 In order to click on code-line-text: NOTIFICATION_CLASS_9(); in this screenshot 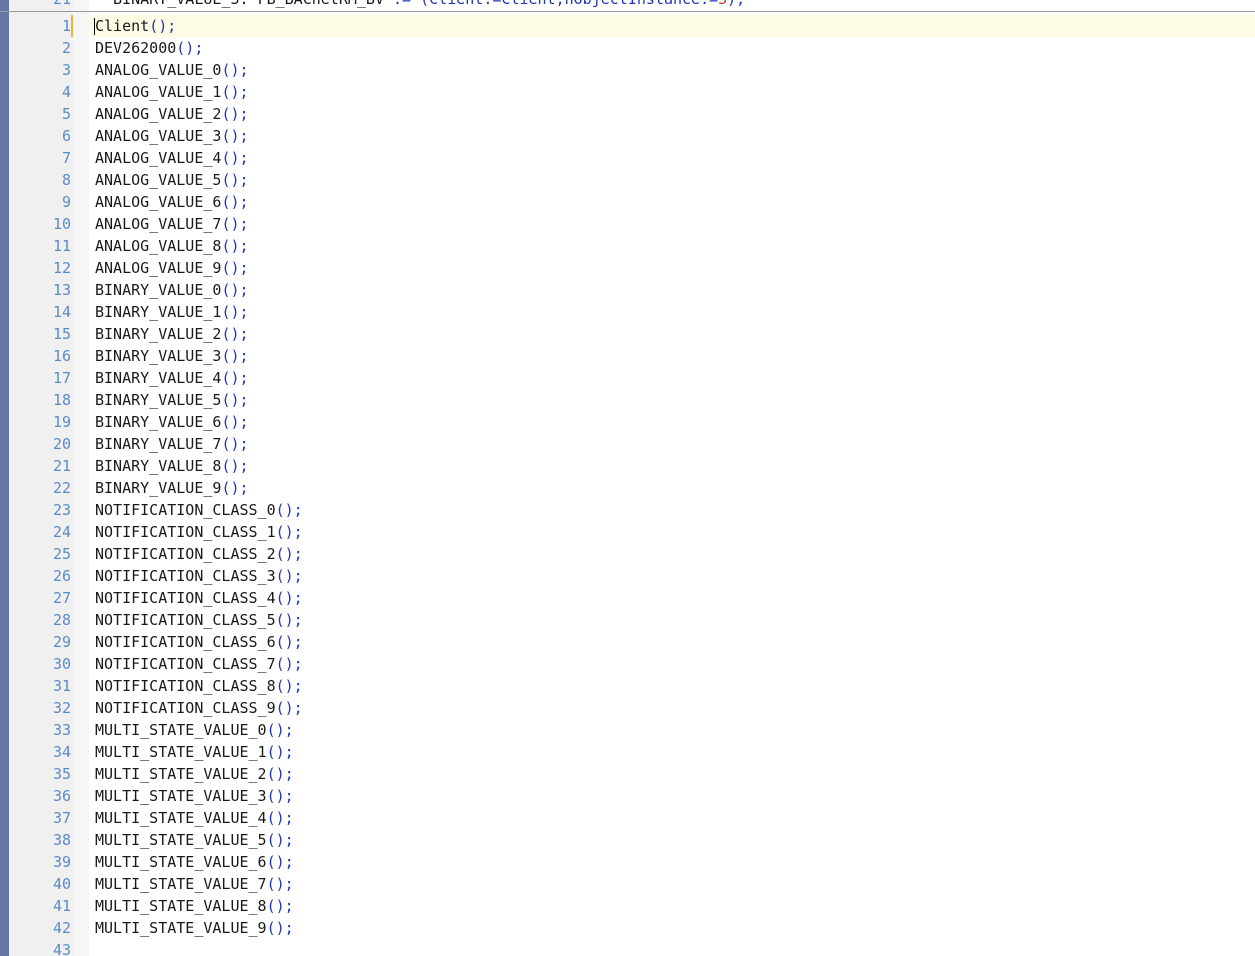, I will do `click(199, 708)`.